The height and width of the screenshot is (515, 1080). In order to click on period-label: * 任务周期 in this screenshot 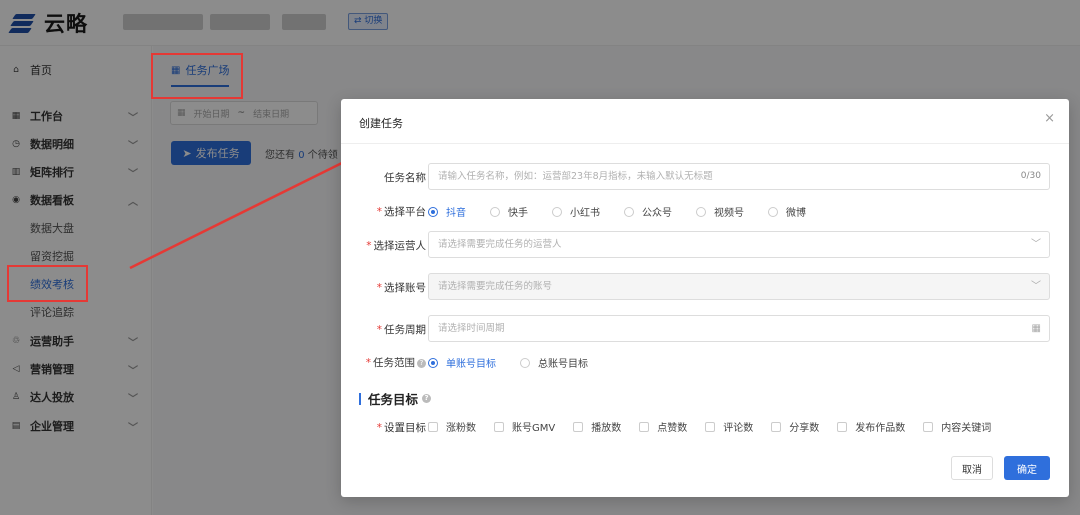, I will do `click(401, 330)`.